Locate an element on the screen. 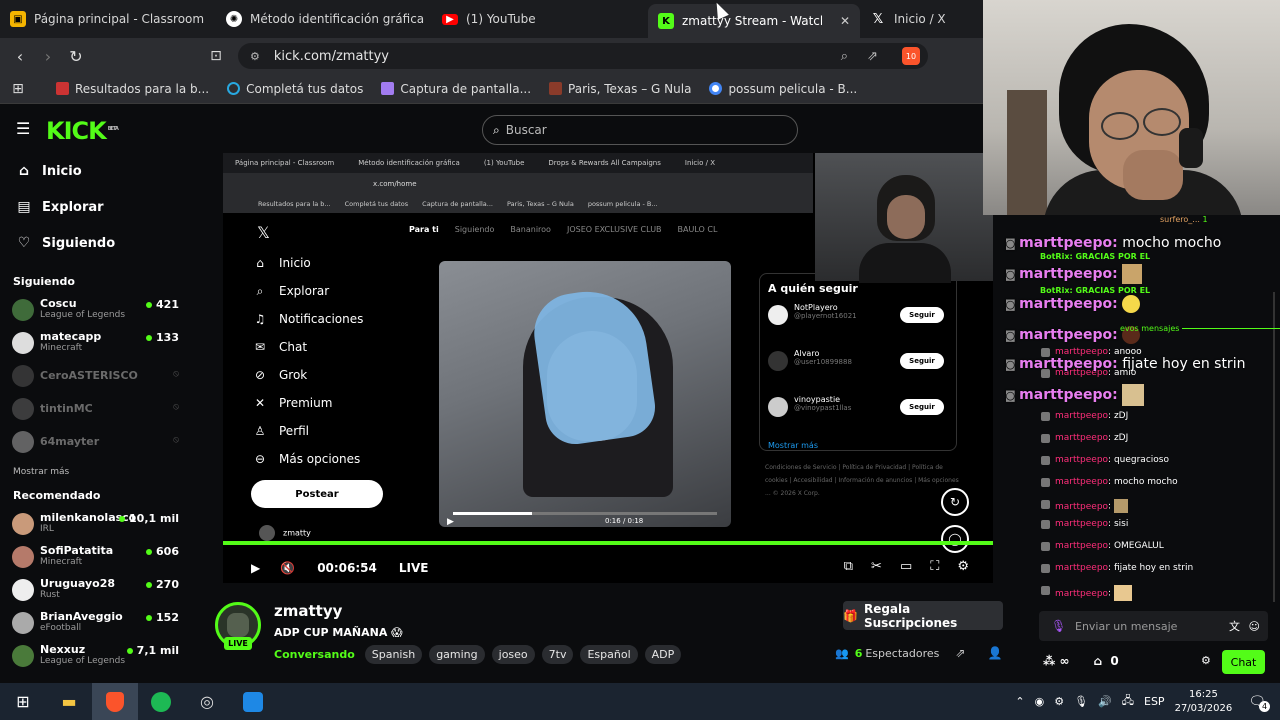 Image resolution: width=1280 pixels, height=720 pixels. avatar is located at coordinates (23, 376).